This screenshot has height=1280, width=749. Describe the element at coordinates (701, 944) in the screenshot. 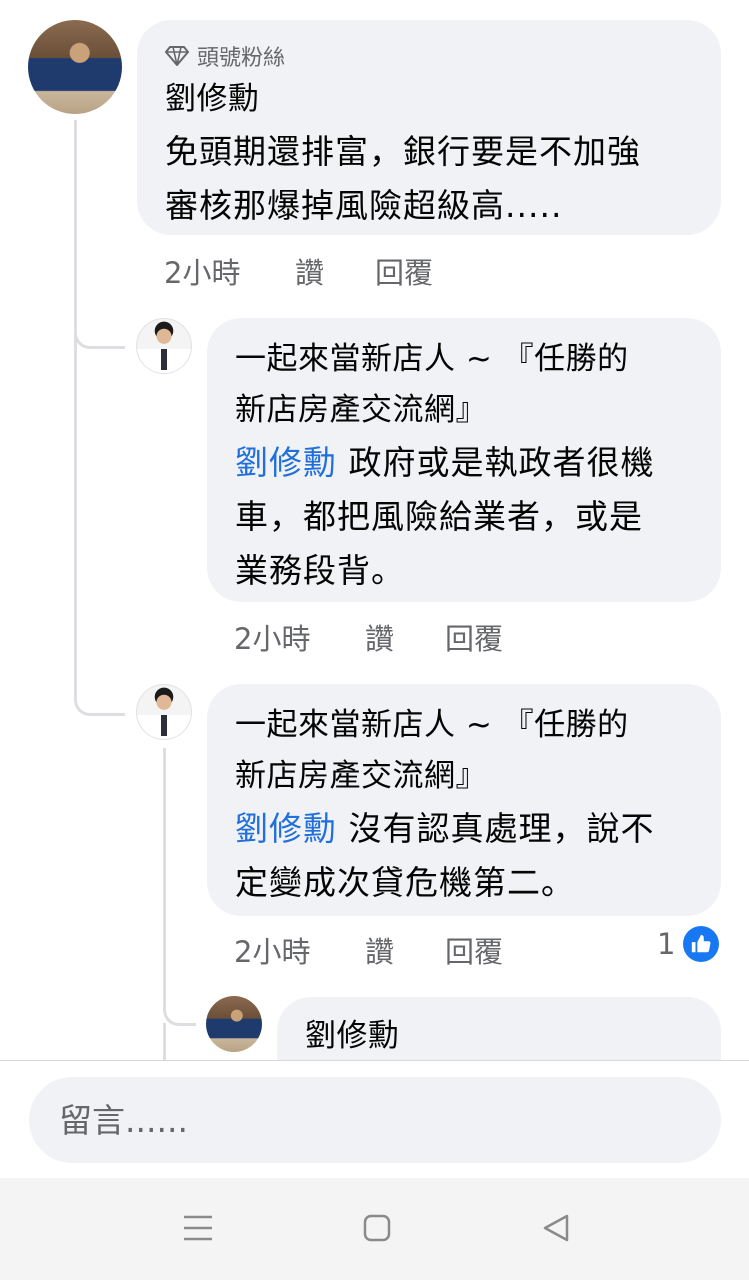

I see `thumbs-up-icon` at that location.